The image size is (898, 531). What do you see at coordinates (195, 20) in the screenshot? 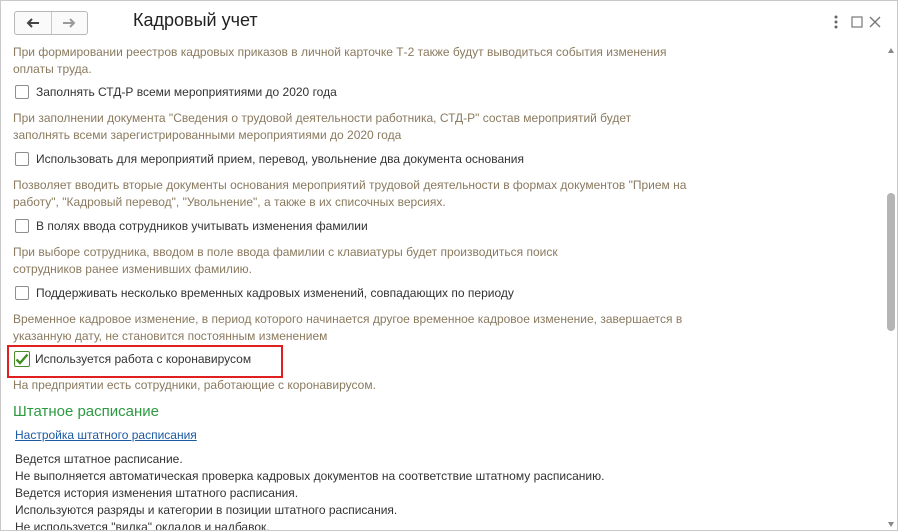
I see `window-title: Кадровый учет` at bounding box center [195, 20].